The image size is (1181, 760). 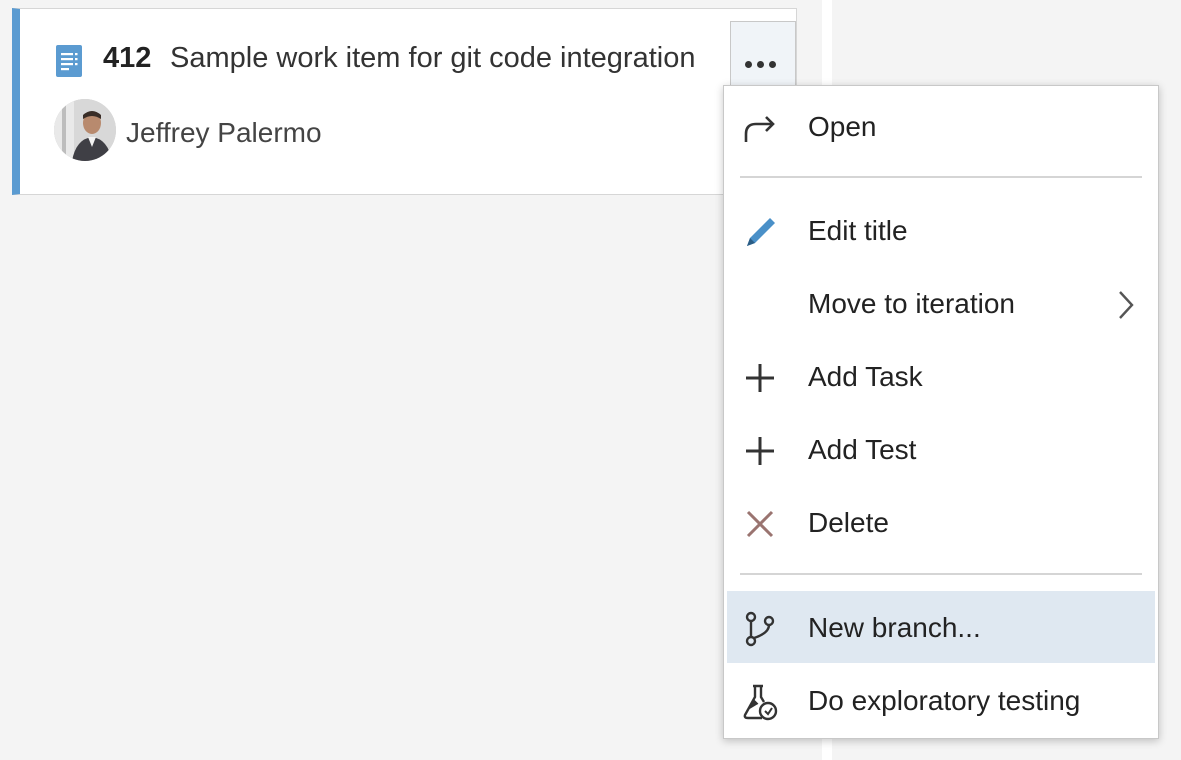 What do you see at coordinates (69, 61) in the screenshot?
I see `backlog-item-icon` at bounding box center [69, 61].